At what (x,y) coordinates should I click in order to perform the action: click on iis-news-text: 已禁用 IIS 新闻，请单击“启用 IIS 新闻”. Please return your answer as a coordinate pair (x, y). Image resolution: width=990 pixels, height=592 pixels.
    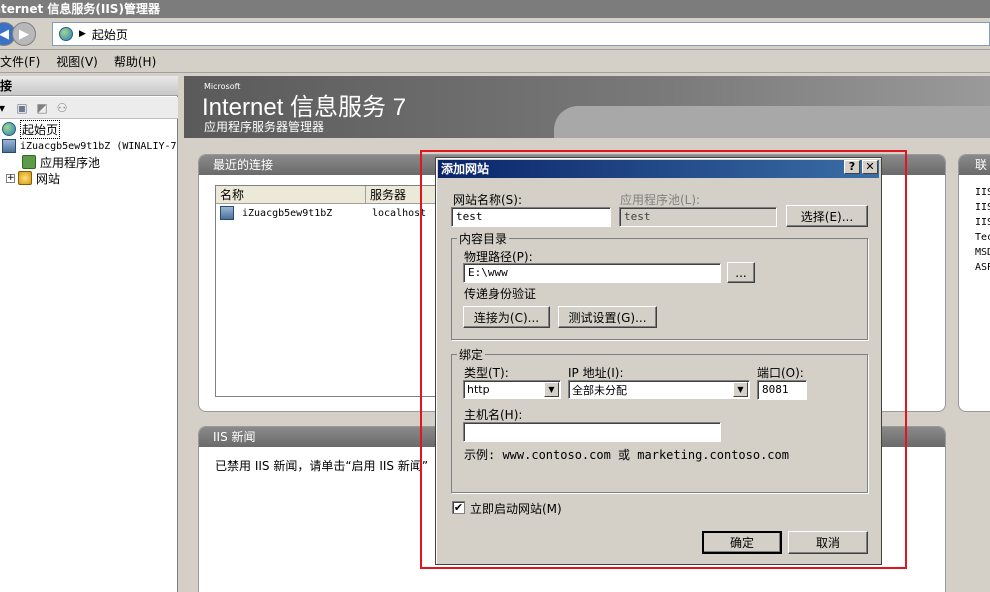
    Looking at the image, I should click on (322, 466).